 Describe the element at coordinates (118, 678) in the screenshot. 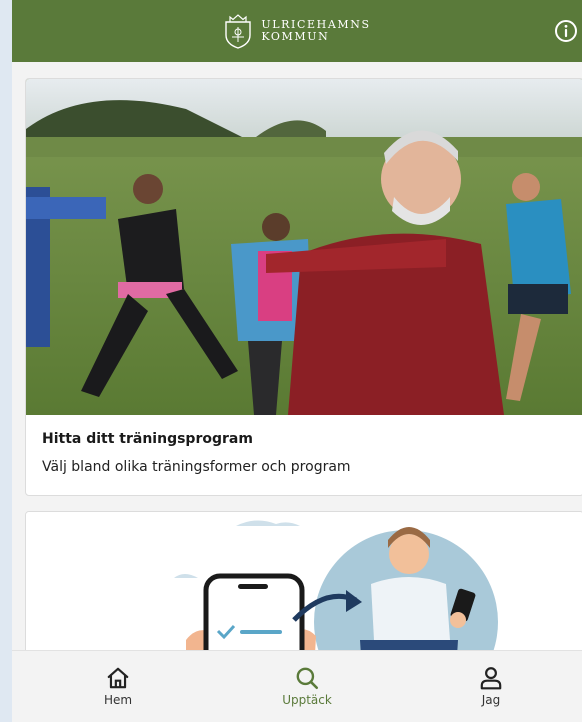

I see `home-icon` at that location.